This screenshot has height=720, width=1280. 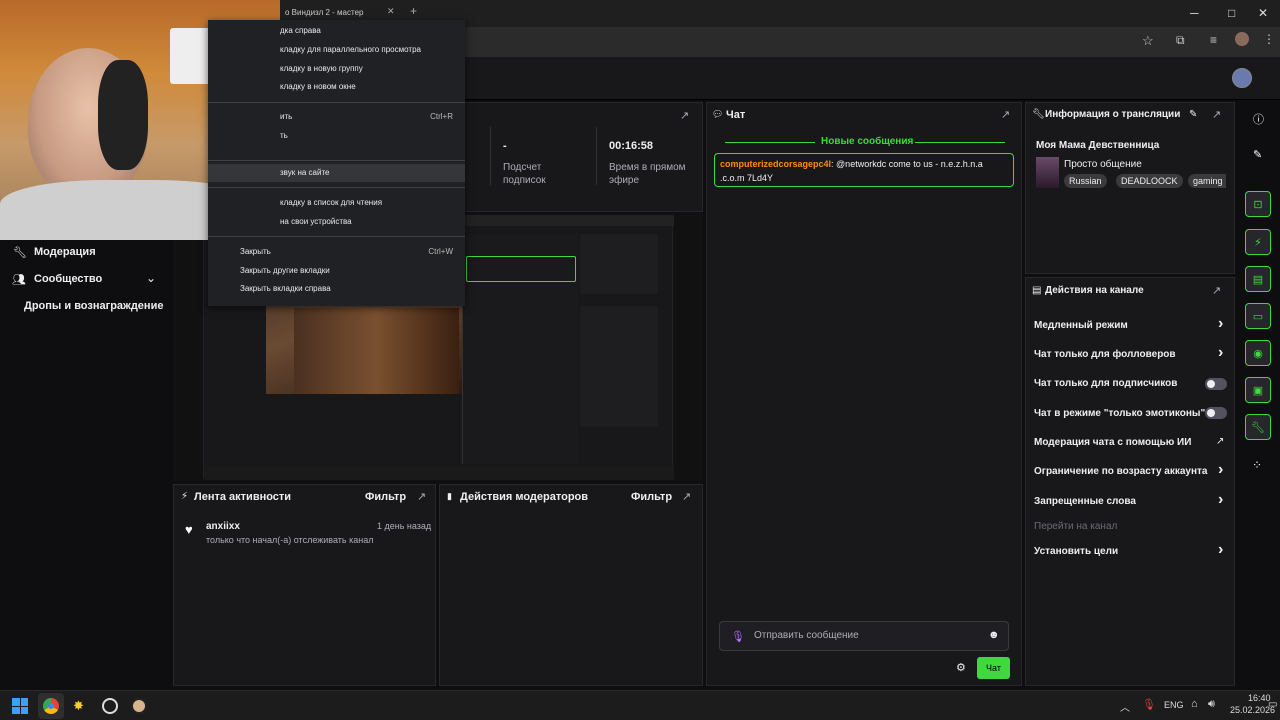 I want to click on media-icon: ≡, so click(x=1213, y=40).